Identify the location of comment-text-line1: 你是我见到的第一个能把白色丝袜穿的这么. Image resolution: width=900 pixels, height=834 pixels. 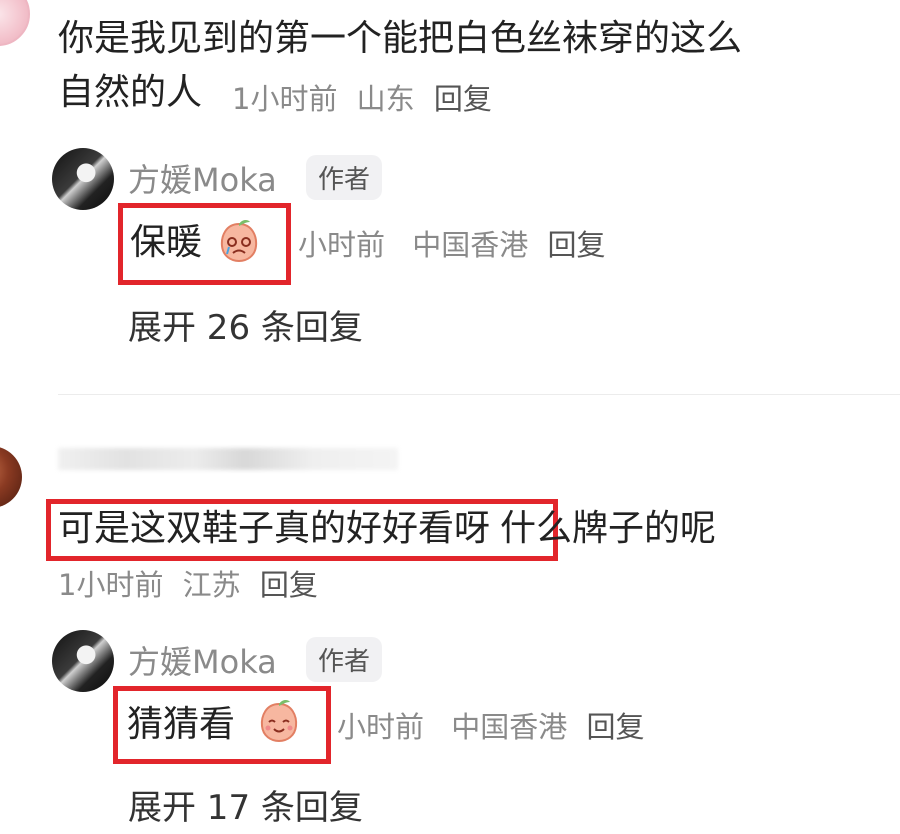
(400, 38).